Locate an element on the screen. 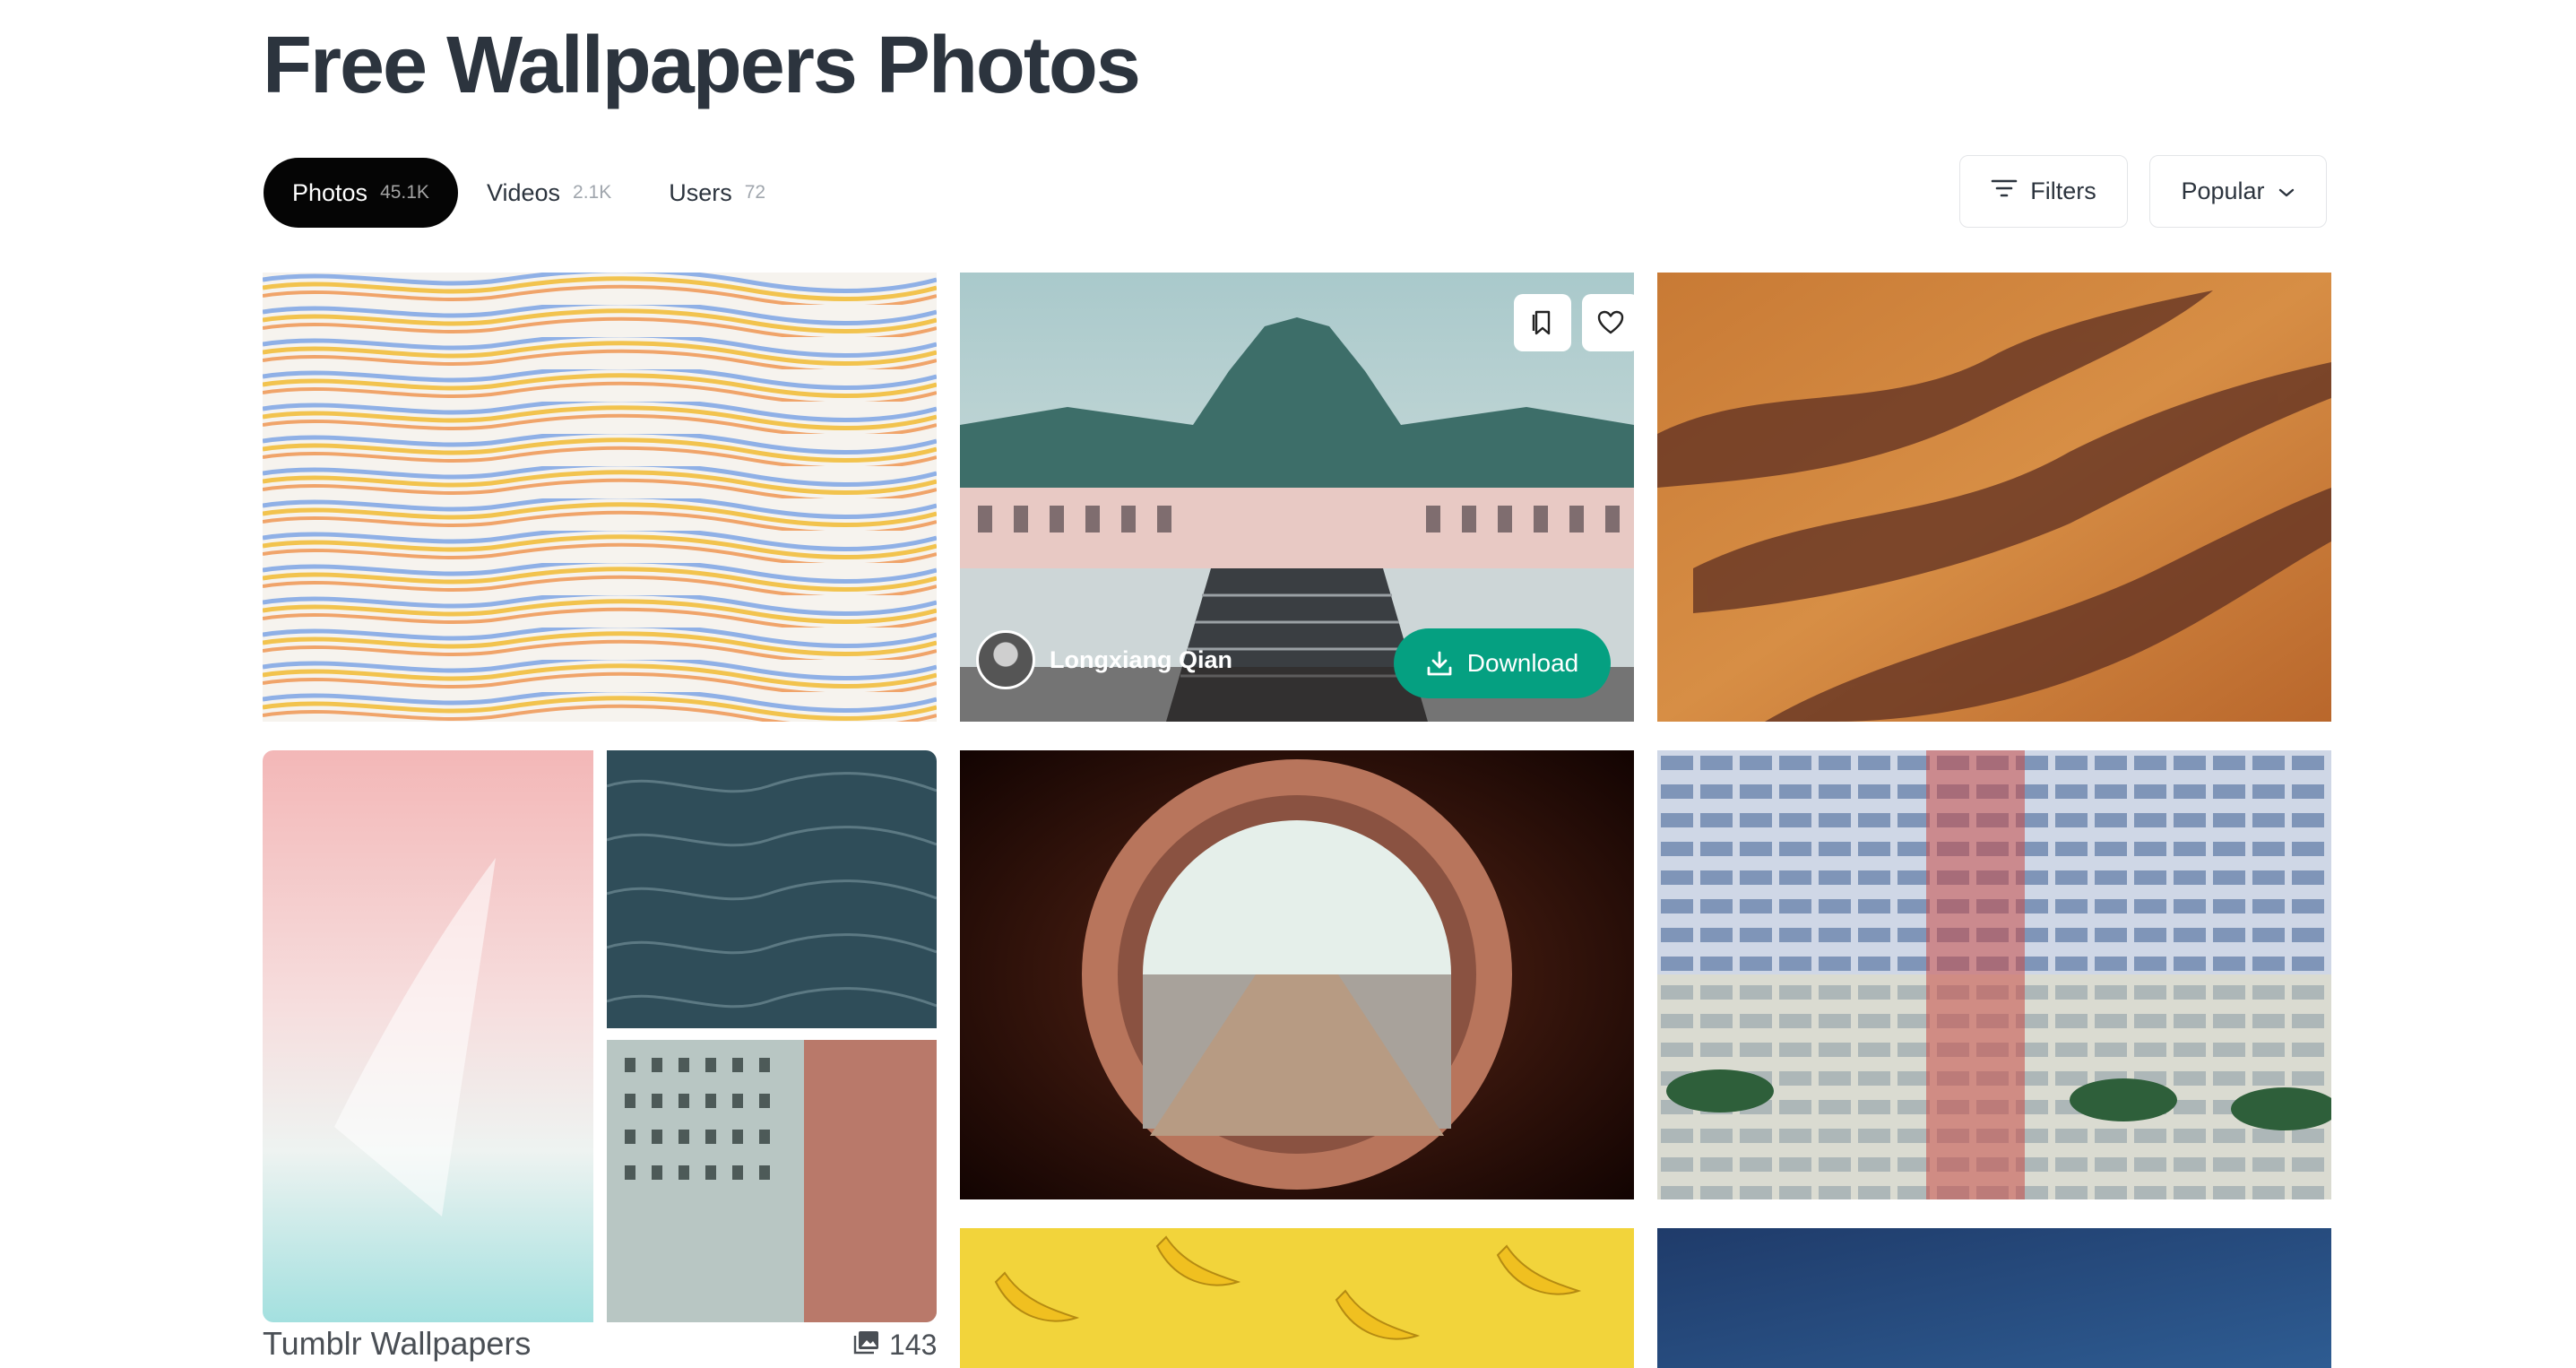 The image size is (2576, 1368). collection-image-sky is located at coordinates (428, 1036).